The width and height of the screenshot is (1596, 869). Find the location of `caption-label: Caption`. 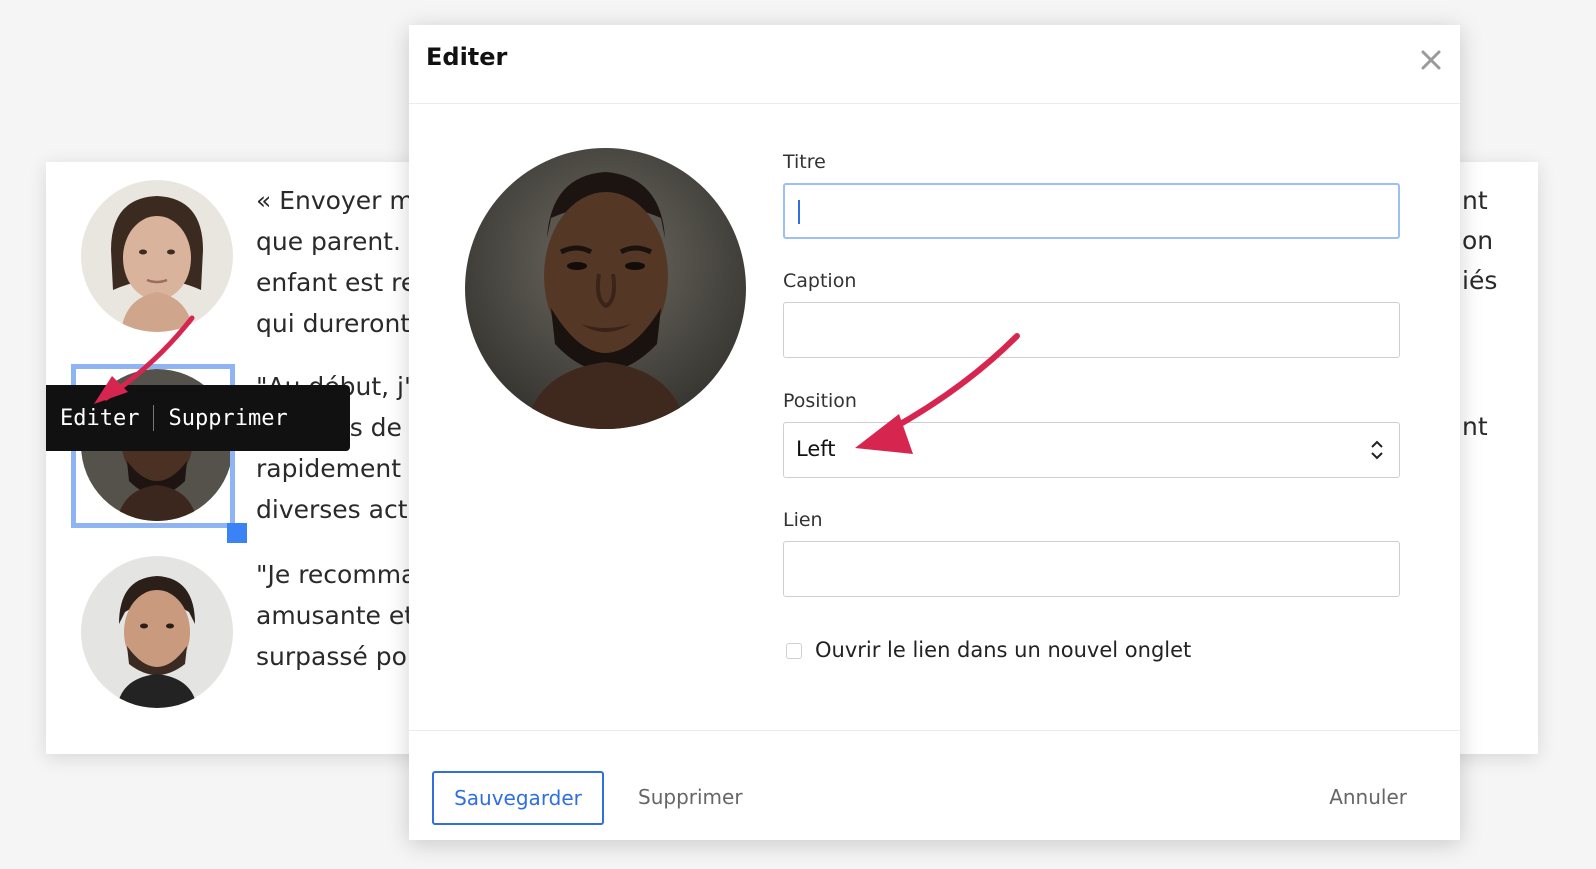

caption-label: Caption is located at coordinates (820, 281).